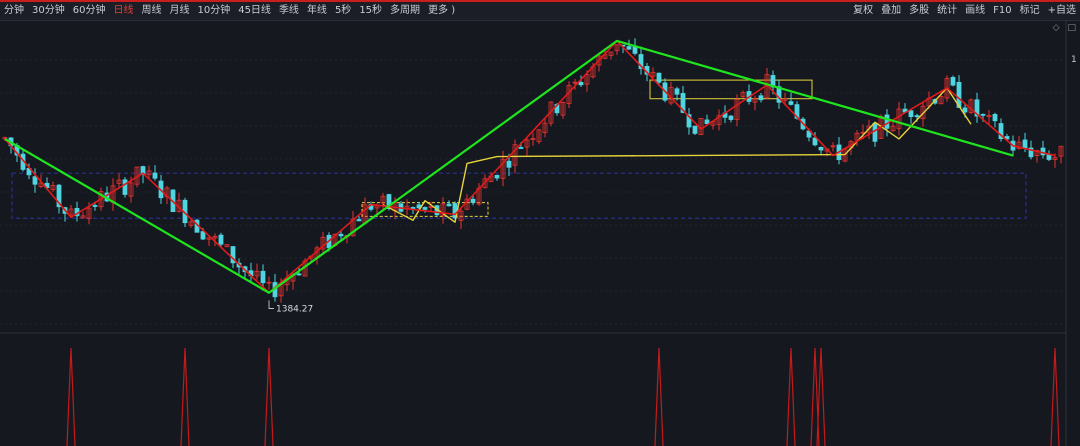 Image resolution: width=1080 pixels, height=446 pixels. I want to click on low-price-label: 1384.27, so click(294, 309).